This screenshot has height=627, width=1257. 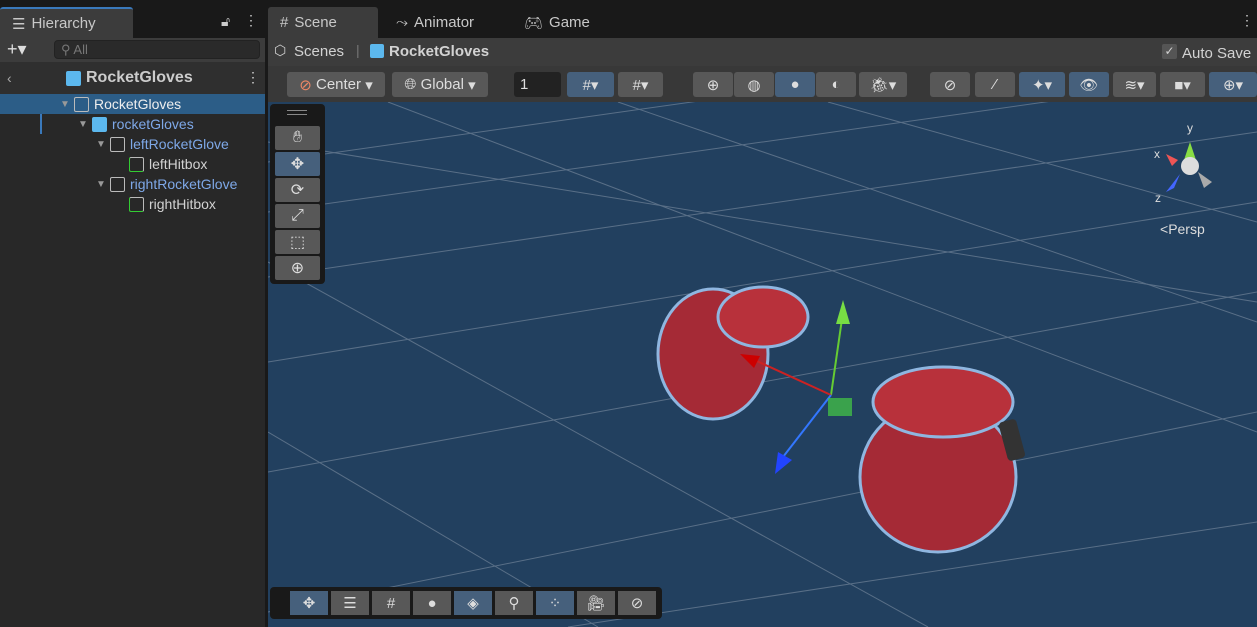 I want to click on fx-dropdown: ✦▾, so click(x=1042, y=84).